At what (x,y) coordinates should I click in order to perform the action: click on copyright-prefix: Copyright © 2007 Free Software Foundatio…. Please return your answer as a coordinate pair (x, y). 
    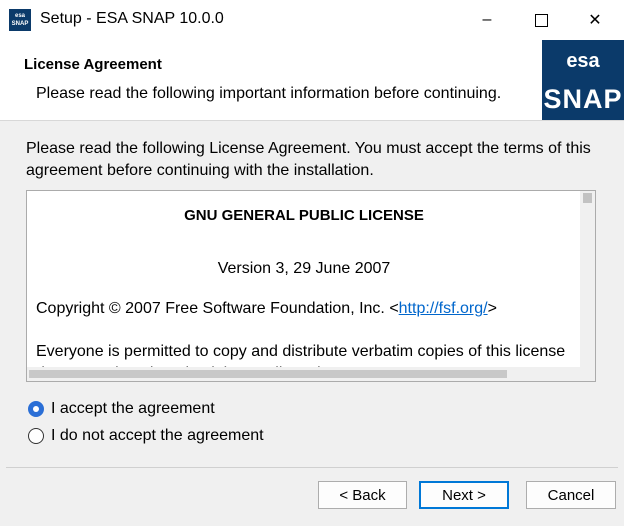
    Looking at the image, I should click on (217, 308).